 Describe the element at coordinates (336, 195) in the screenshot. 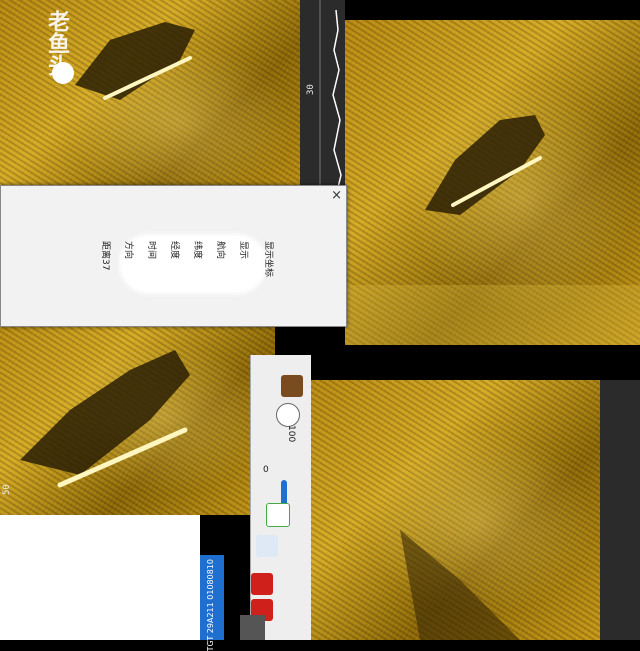

I see `close-icon: ×` at that location.